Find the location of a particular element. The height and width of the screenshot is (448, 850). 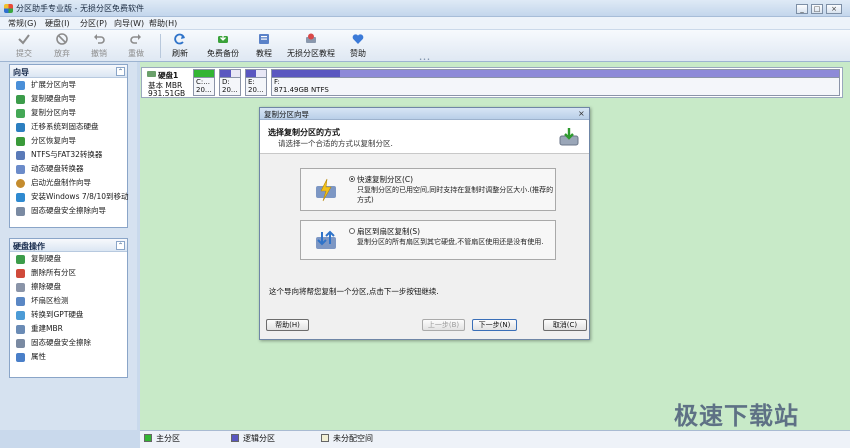

book-icon is located at coordinates (264, 39).